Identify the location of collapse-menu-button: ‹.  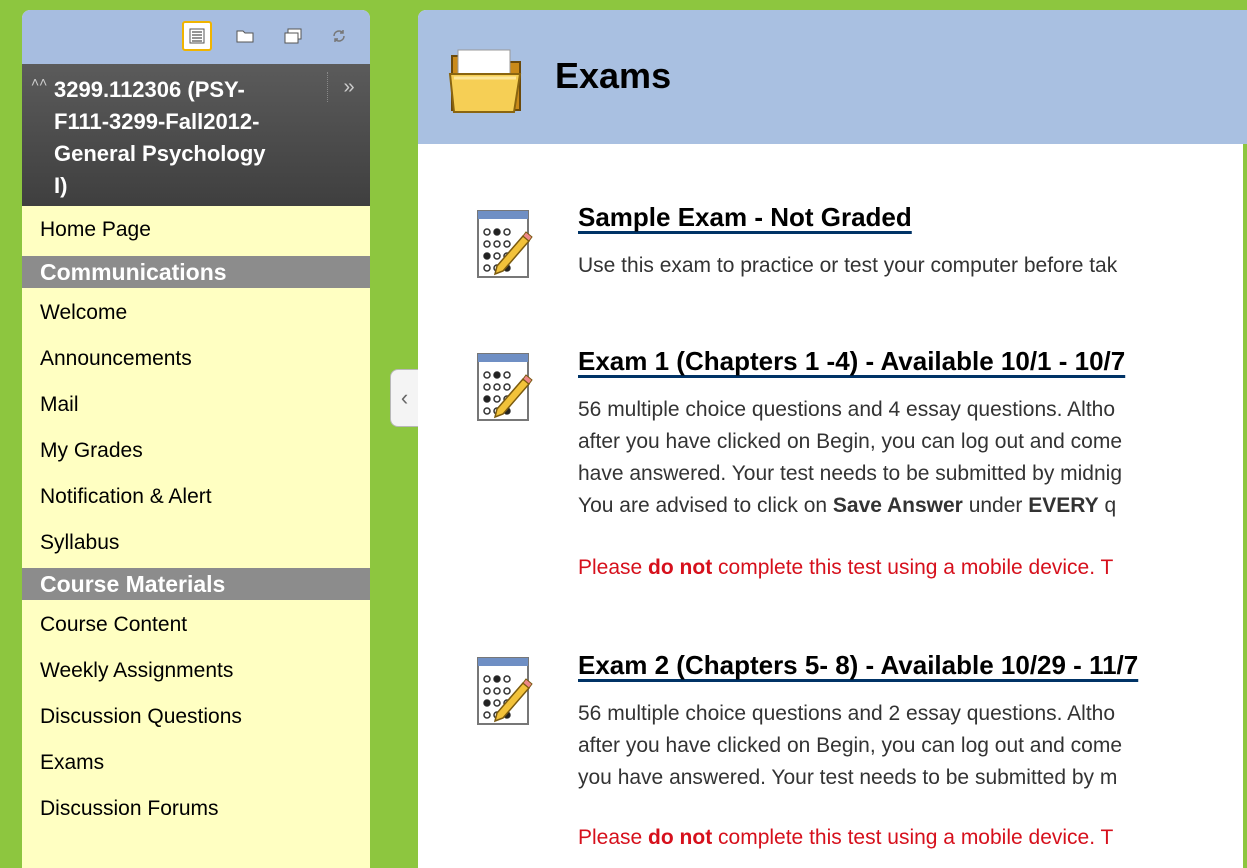
(404, 398).